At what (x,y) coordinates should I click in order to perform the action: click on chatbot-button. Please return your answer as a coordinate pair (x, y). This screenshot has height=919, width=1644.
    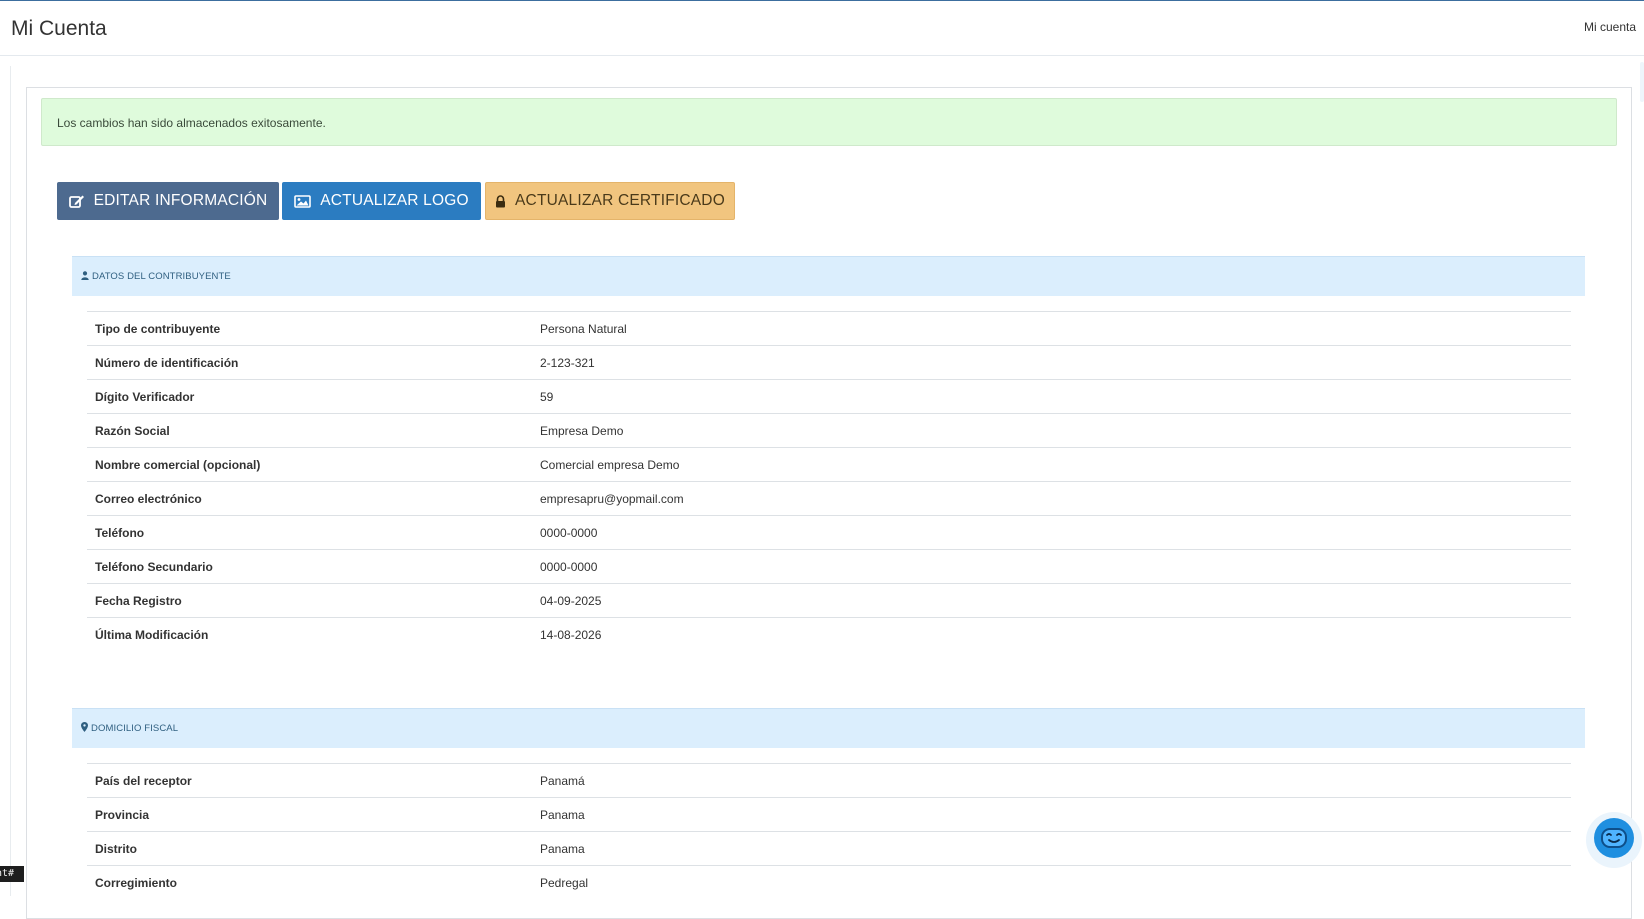
    Looking at the image, I should click on (1614, 840).